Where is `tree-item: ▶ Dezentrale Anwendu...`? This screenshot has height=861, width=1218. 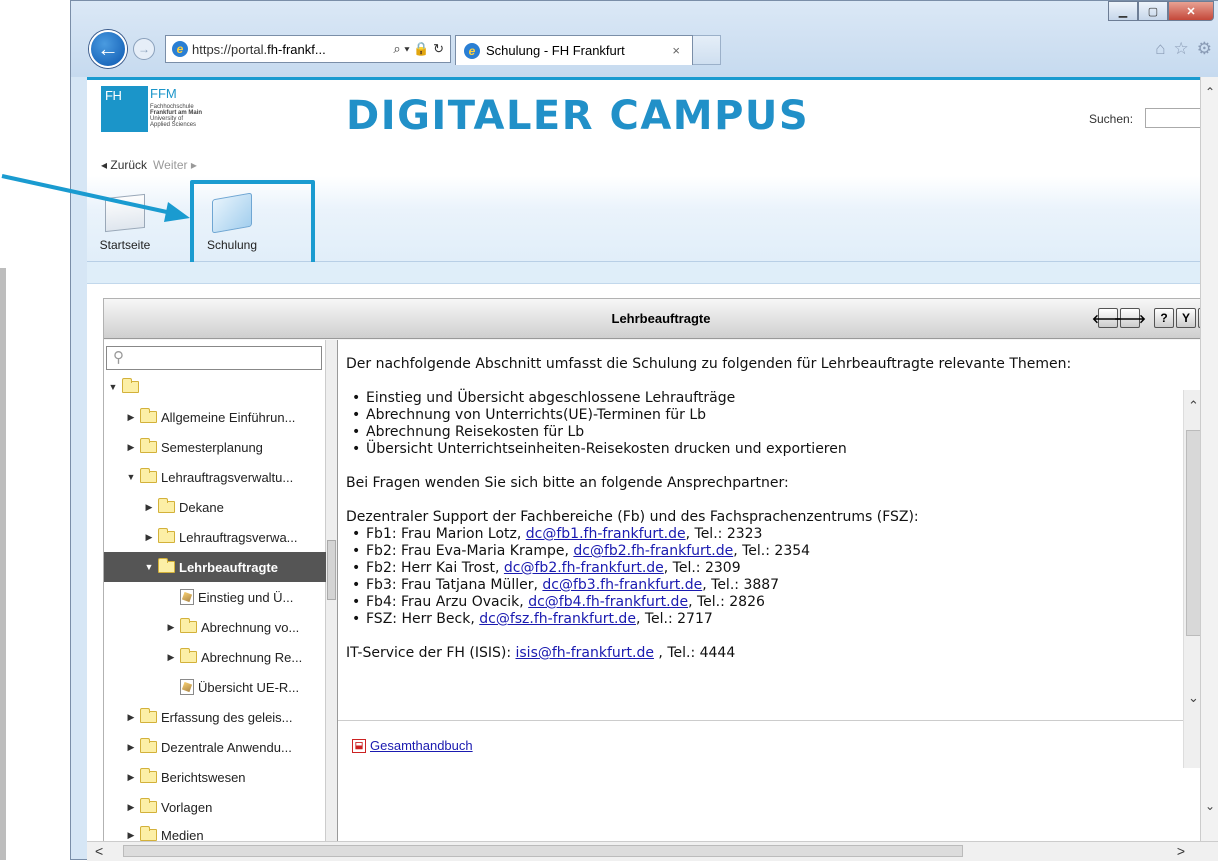 tree-item: ▶ Dezentrale Anwendu... is located at coordinates (209, 747).